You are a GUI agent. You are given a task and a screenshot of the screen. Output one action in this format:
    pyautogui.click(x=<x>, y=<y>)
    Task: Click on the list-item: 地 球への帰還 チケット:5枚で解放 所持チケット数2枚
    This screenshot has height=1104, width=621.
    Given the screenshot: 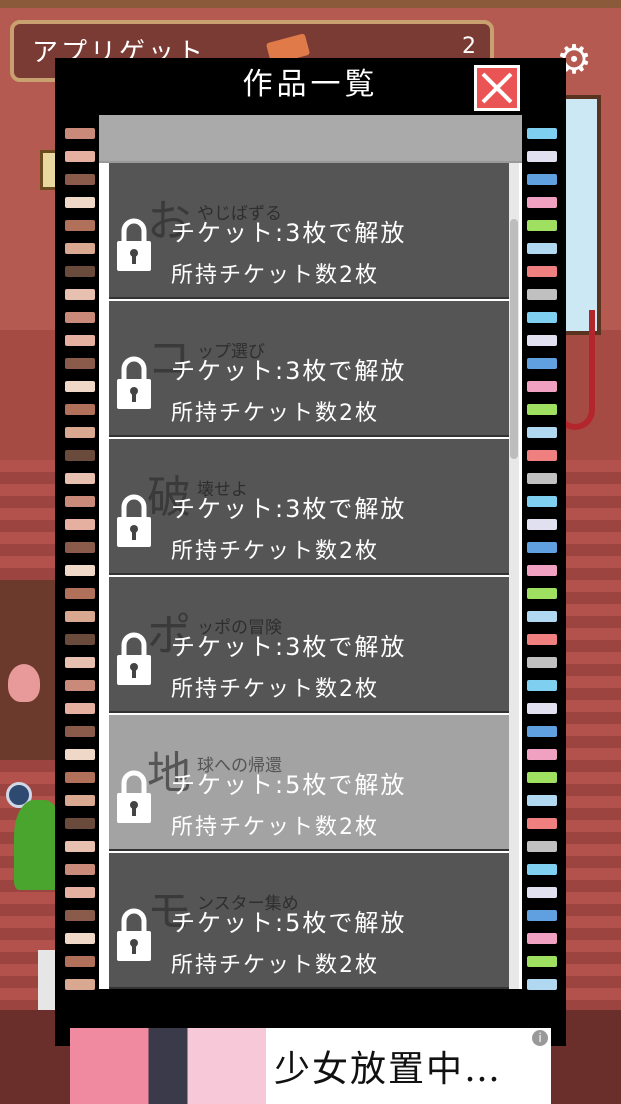 What is the action you would take?
    pyautogui.click(x=309, y=783)
    